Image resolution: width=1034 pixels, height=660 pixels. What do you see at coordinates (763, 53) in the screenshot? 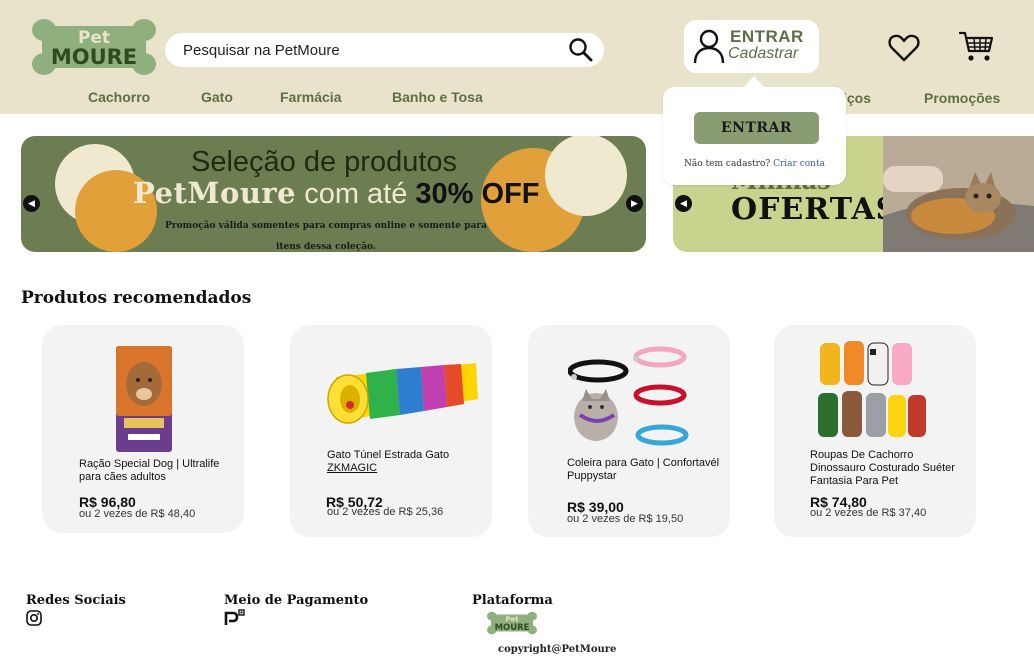
I see `register-label: Cadastrar` at bounding box center [763, 53].